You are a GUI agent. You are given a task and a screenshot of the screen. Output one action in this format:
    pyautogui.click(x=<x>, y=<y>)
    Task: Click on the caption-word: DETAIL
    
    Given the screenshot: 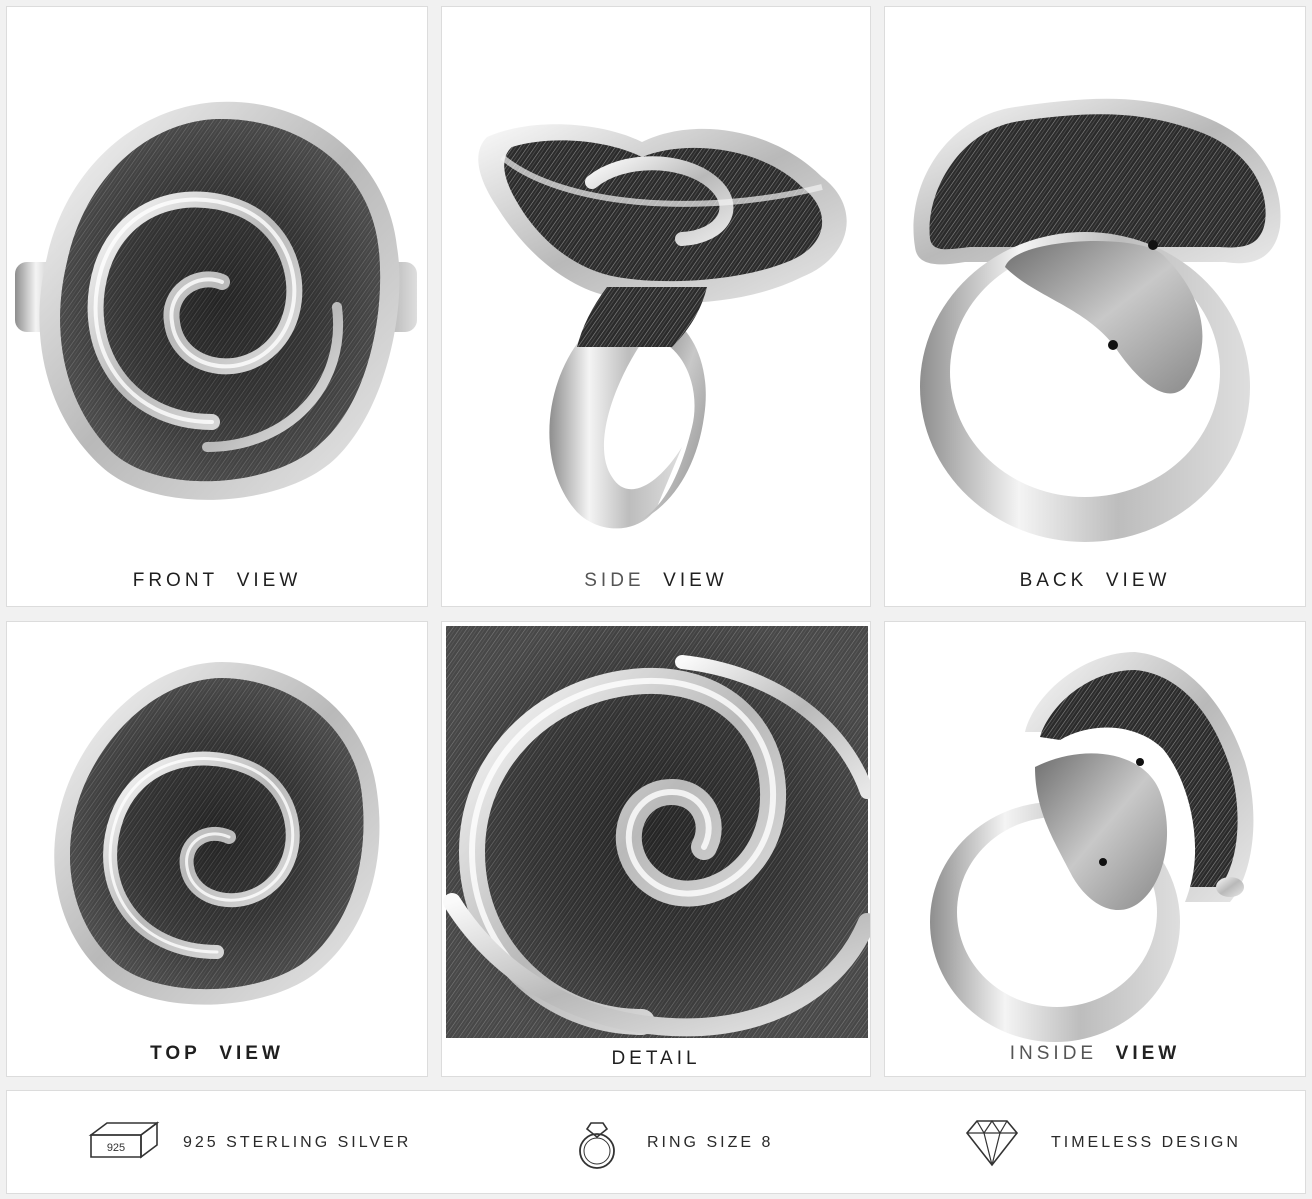 What is the action you would take?
    pyautogui.click(x=656, y=1058)
    